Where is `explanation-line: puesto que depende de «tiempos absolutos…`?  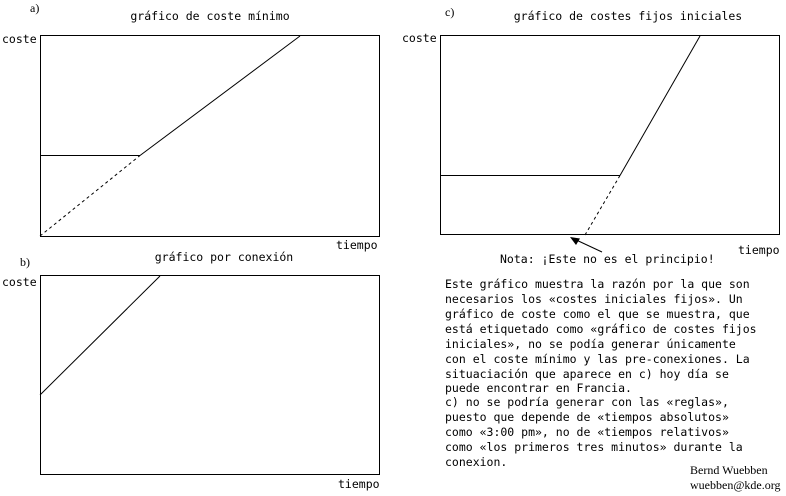
explanation-line: puesto que depende de «tiempos absolutos… is located at coordinates (587, 417).